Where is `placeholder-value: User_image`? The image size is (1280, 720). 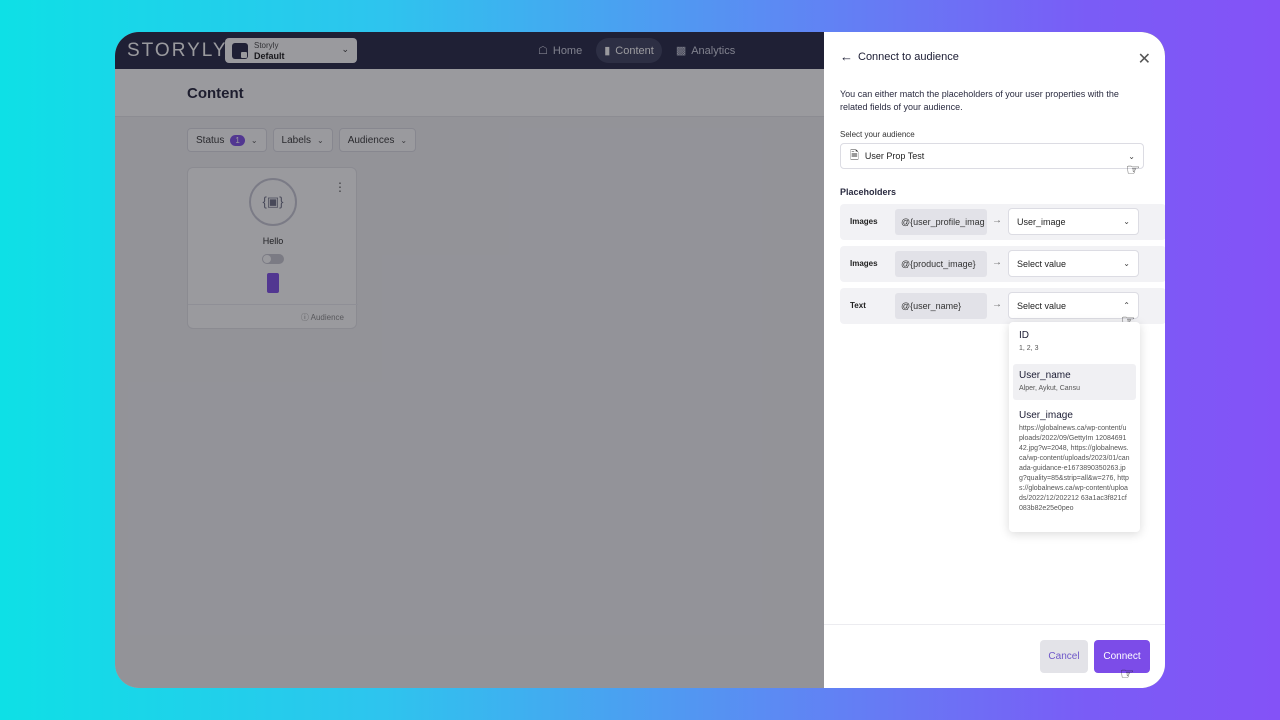
placeholder-value: User_image is located at coordinates (1041, 222).